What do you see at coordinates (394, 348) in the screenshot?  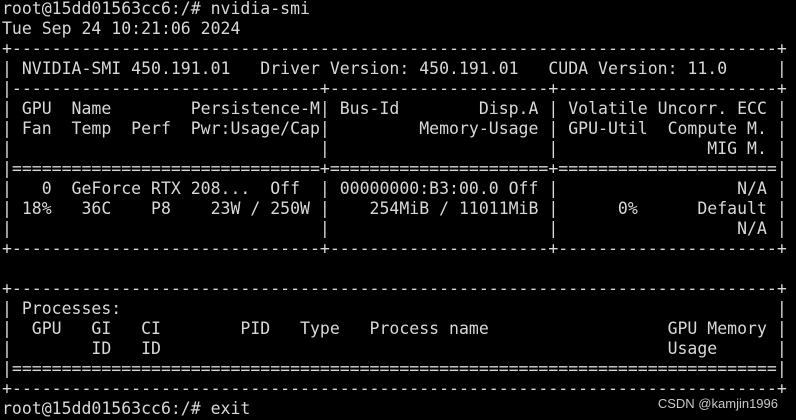 I see `processes-header-2: | ID ID Usage |` at bounding box center [394, 348].